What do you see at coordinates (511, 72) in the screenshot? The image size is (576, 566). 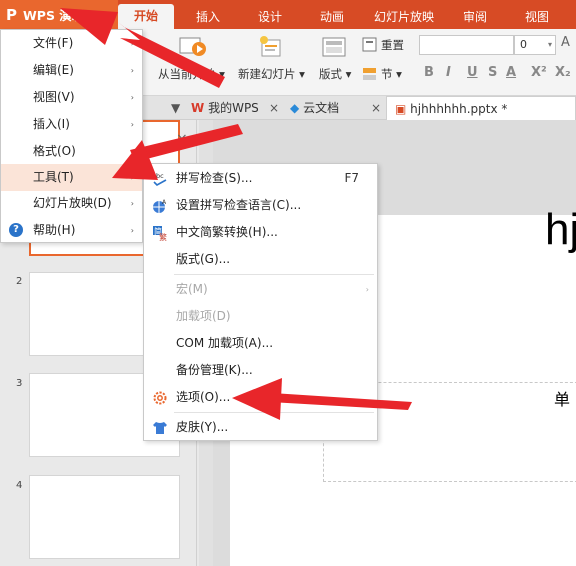 I see `font-color-button: A` at bounding box center [511, 72].